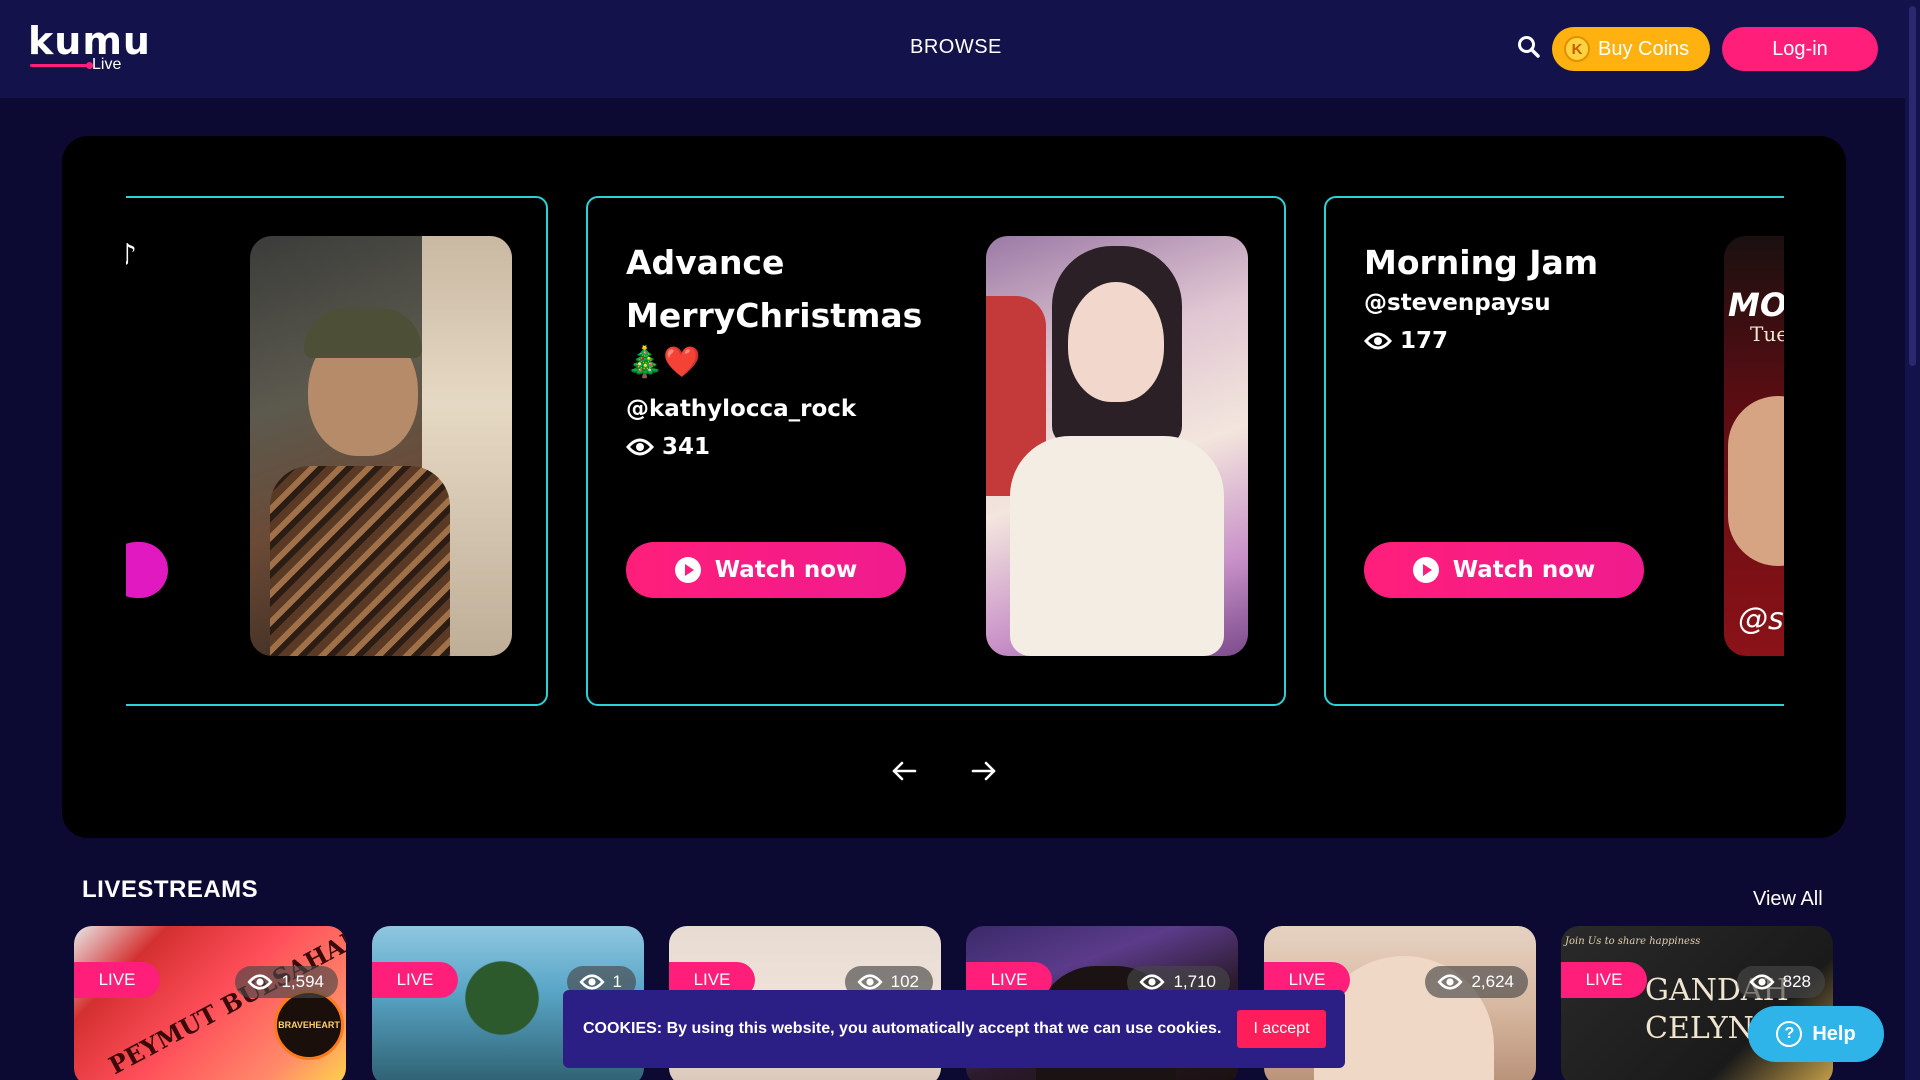  I want to click on livestreams-title: LIVESTREAMS, so click(170, 889).